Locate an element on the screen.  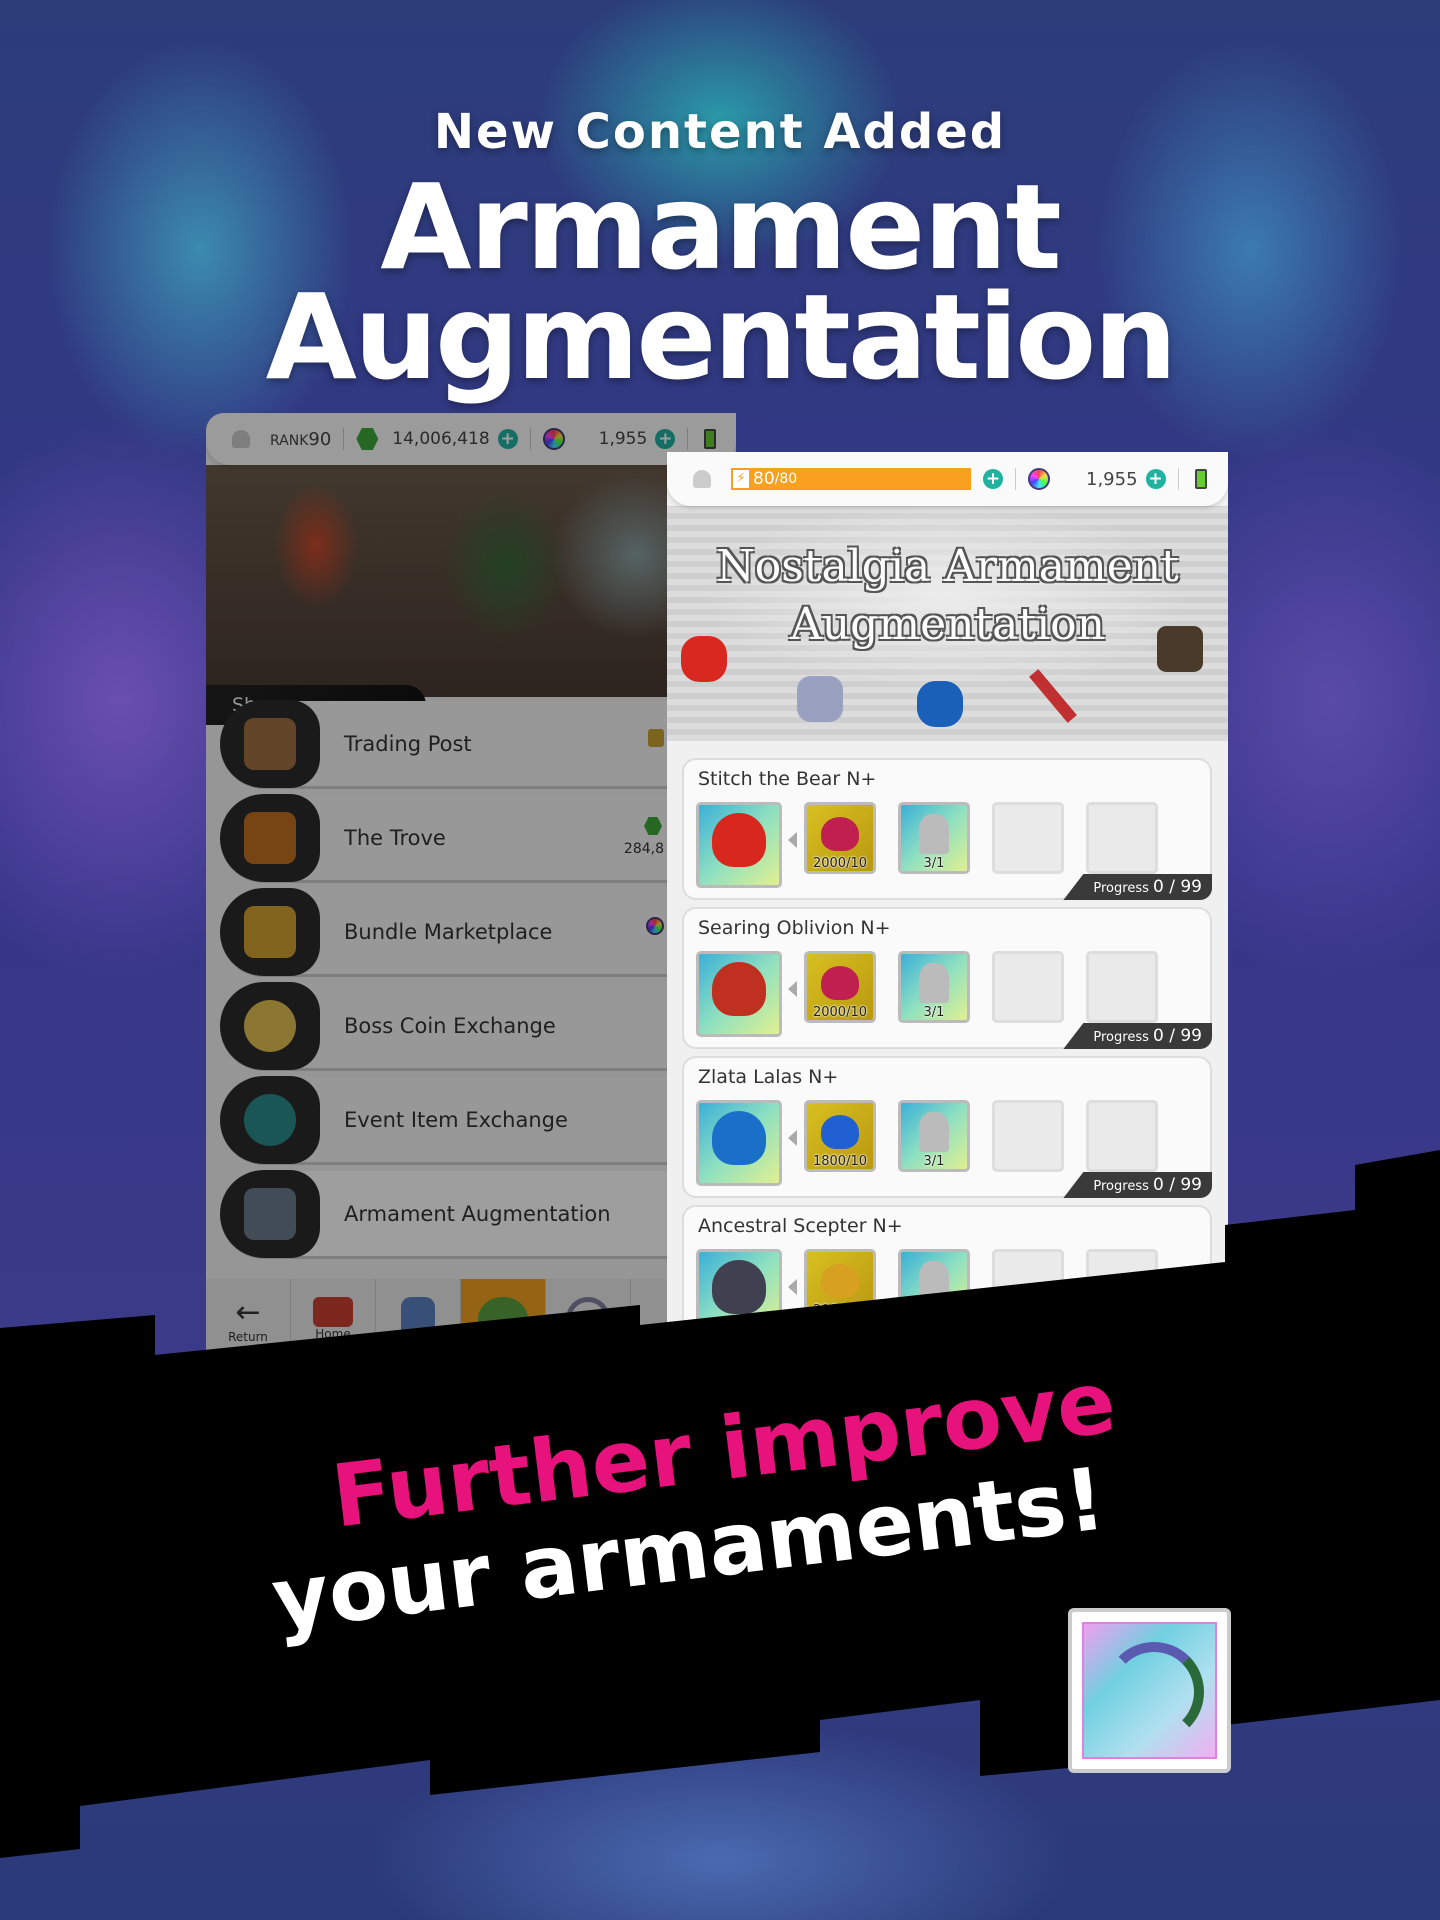
menu-item-event-item-exchange: Event Item Exchange is located at coordinates (478, 1120).